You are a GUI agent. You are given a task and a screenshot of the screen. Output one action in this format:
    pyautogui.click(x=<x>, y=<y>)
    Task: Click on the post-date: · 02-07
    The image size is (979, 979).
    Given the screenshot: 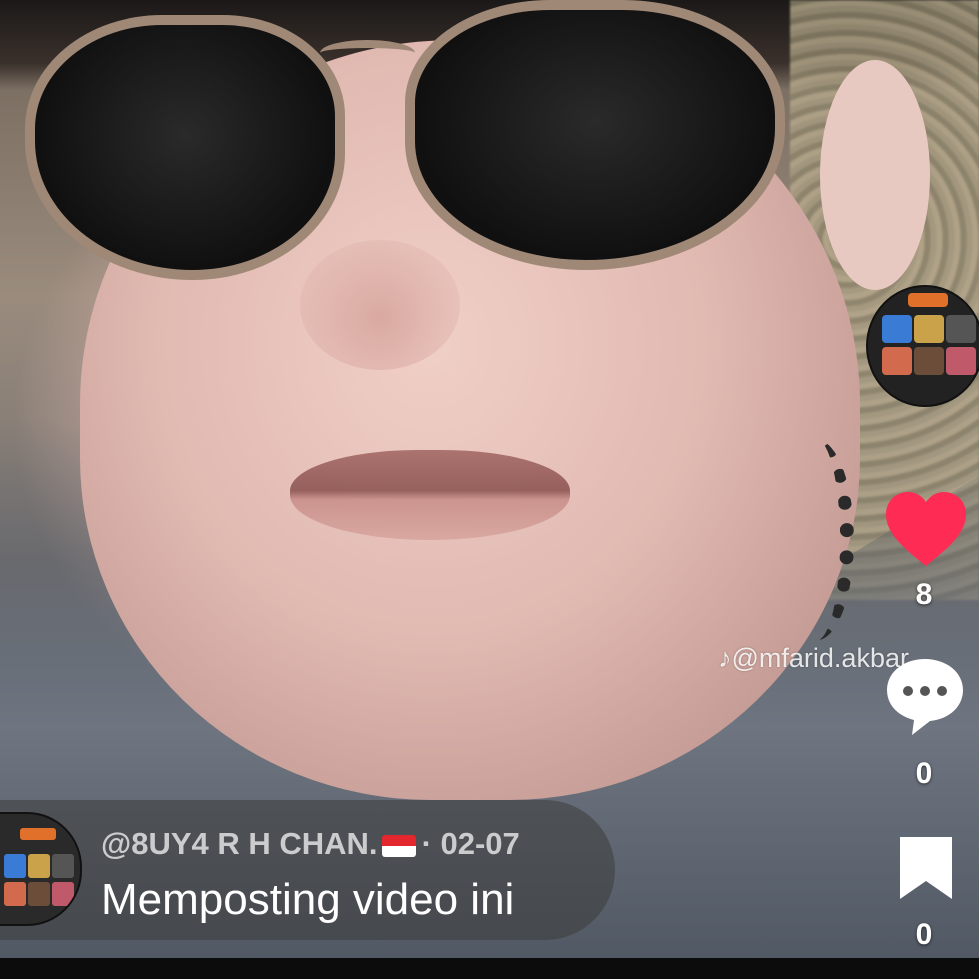 What is the action you would take?
    pyautogui.click(x=470, y=843)
    